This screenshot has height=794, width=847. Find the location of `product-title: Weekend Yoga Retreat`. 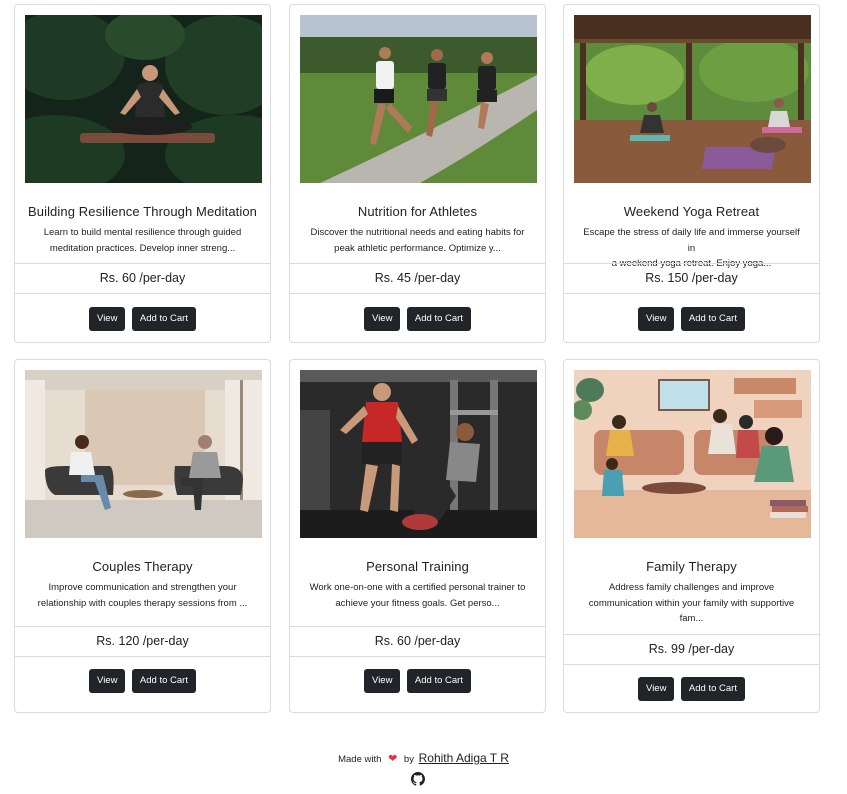

product-title: Weekend Yoga Retreat is located at coordinates (691, 211).